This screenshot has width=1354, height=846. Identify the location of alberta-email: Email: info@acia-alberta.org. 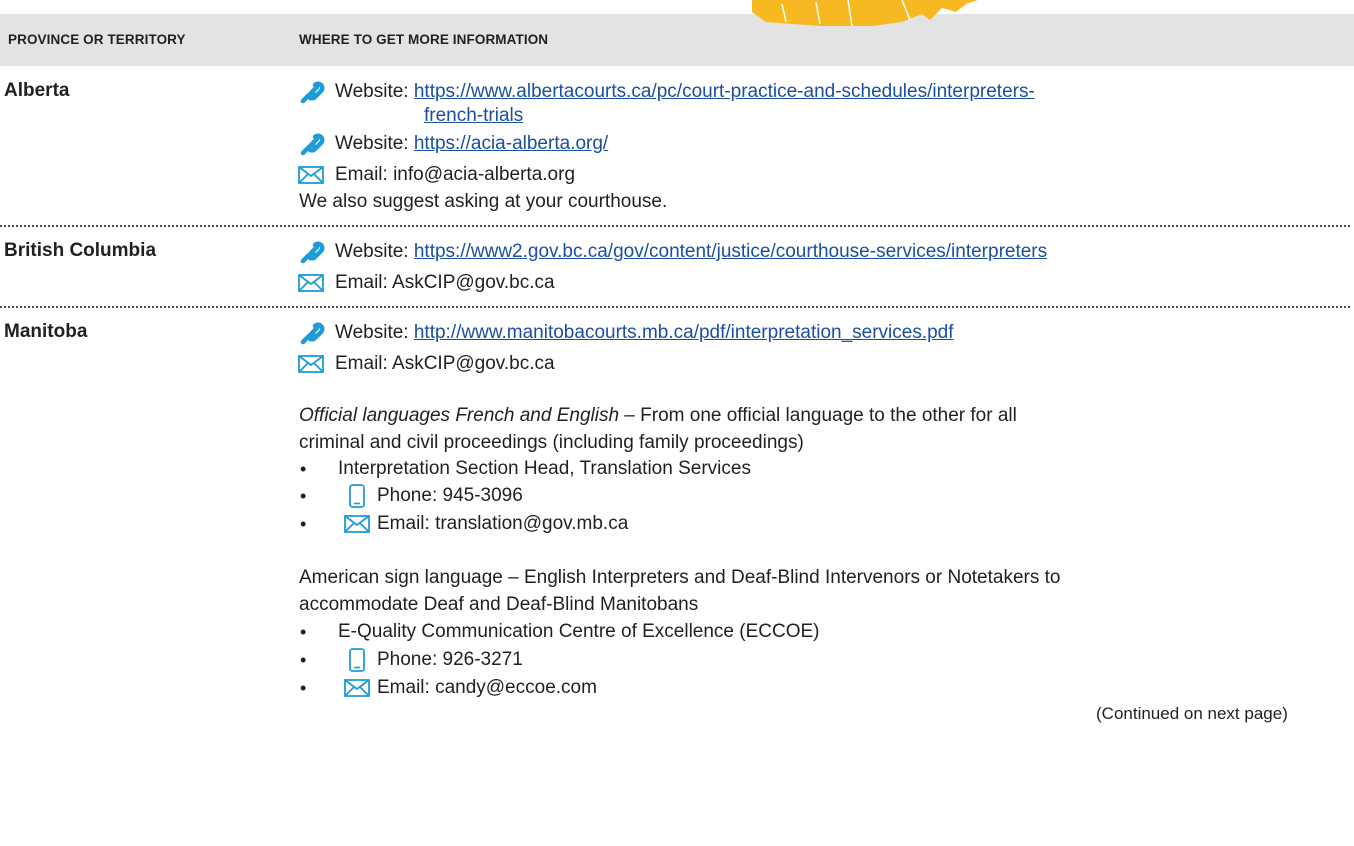
(455, 174).